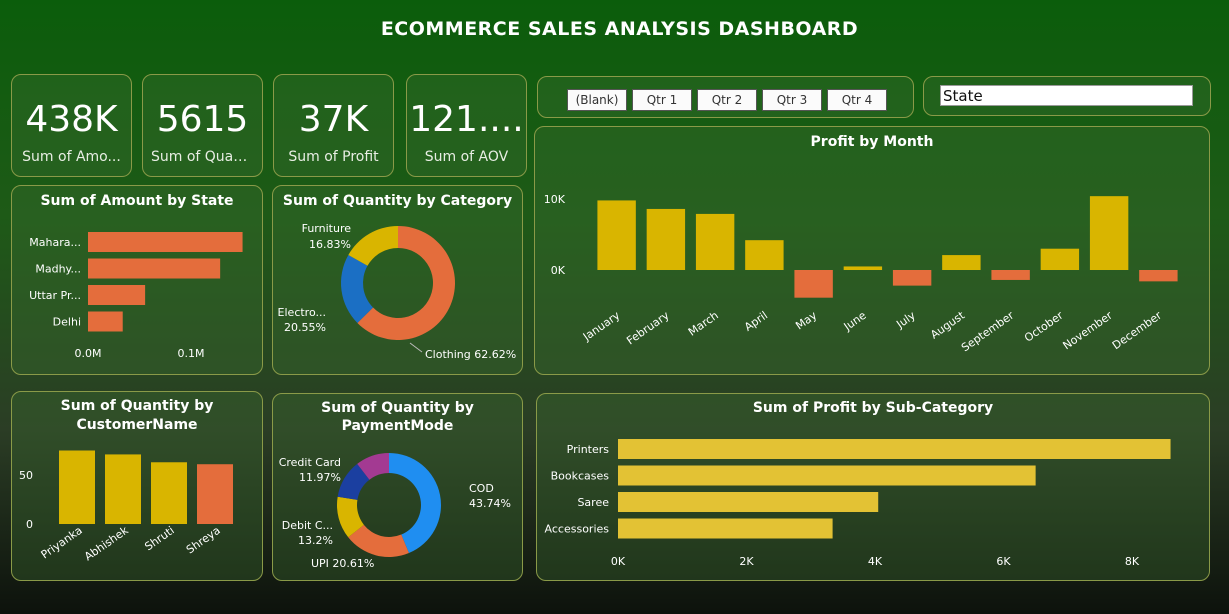 The height and width of the screenshot is (614, 1229). I want to click on kpi-card-profit: 37K Sum of Profit, so click(333, 125).